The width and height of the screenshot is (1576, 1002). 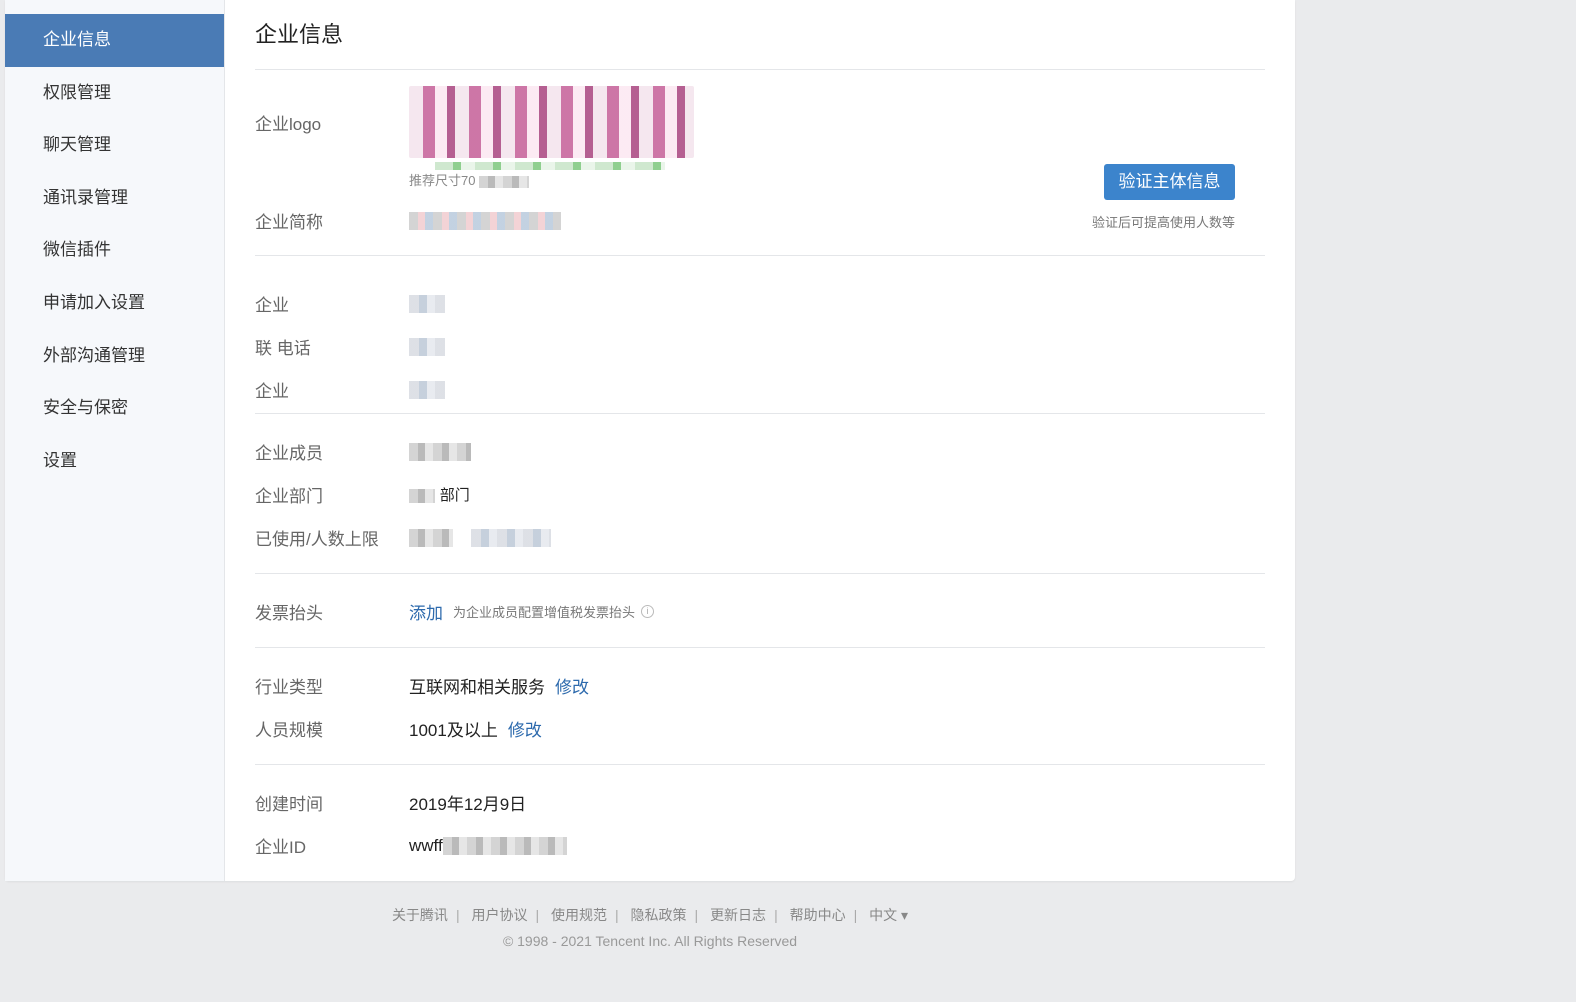 I want to click on short-name-label: 企业简称, so click(x=289, y=222).